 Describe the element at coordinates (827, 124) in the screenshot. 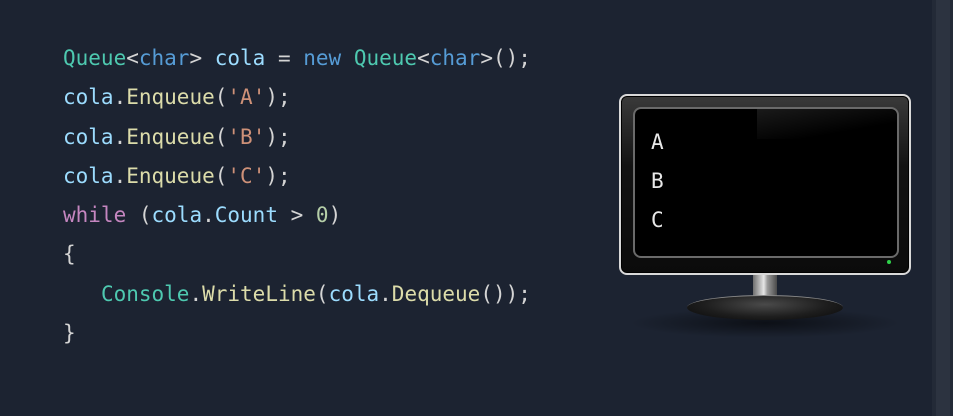

I see `screen-glare` at that location.